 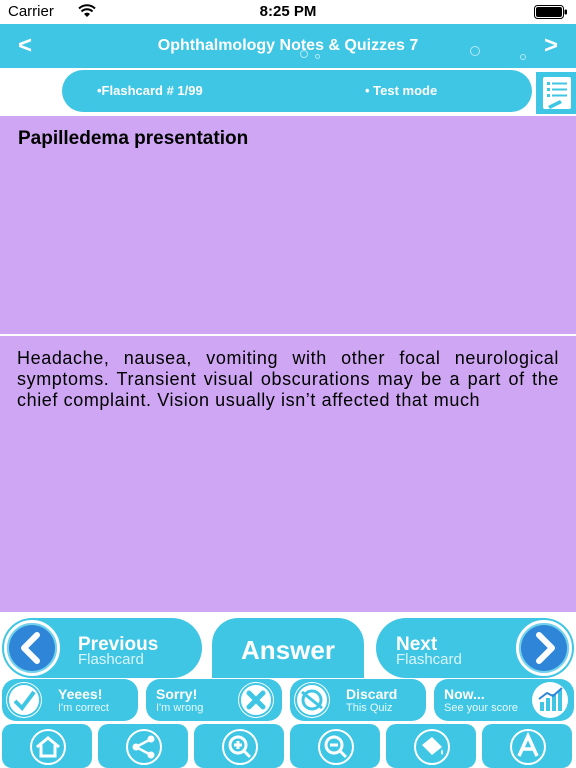 I want to click on zoom-in-icon, so click(x=240, y=747).